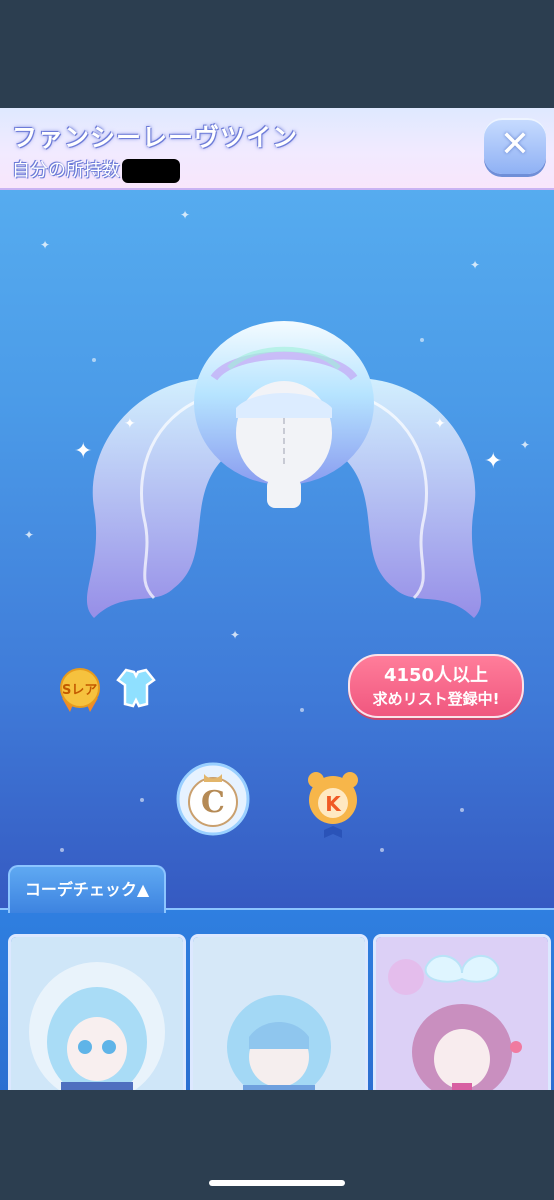 This screenshot has width=554, height=1200. I want to click on wishlist-badge: 4150人以上 求めリスト登録中!, so click(436, 686).